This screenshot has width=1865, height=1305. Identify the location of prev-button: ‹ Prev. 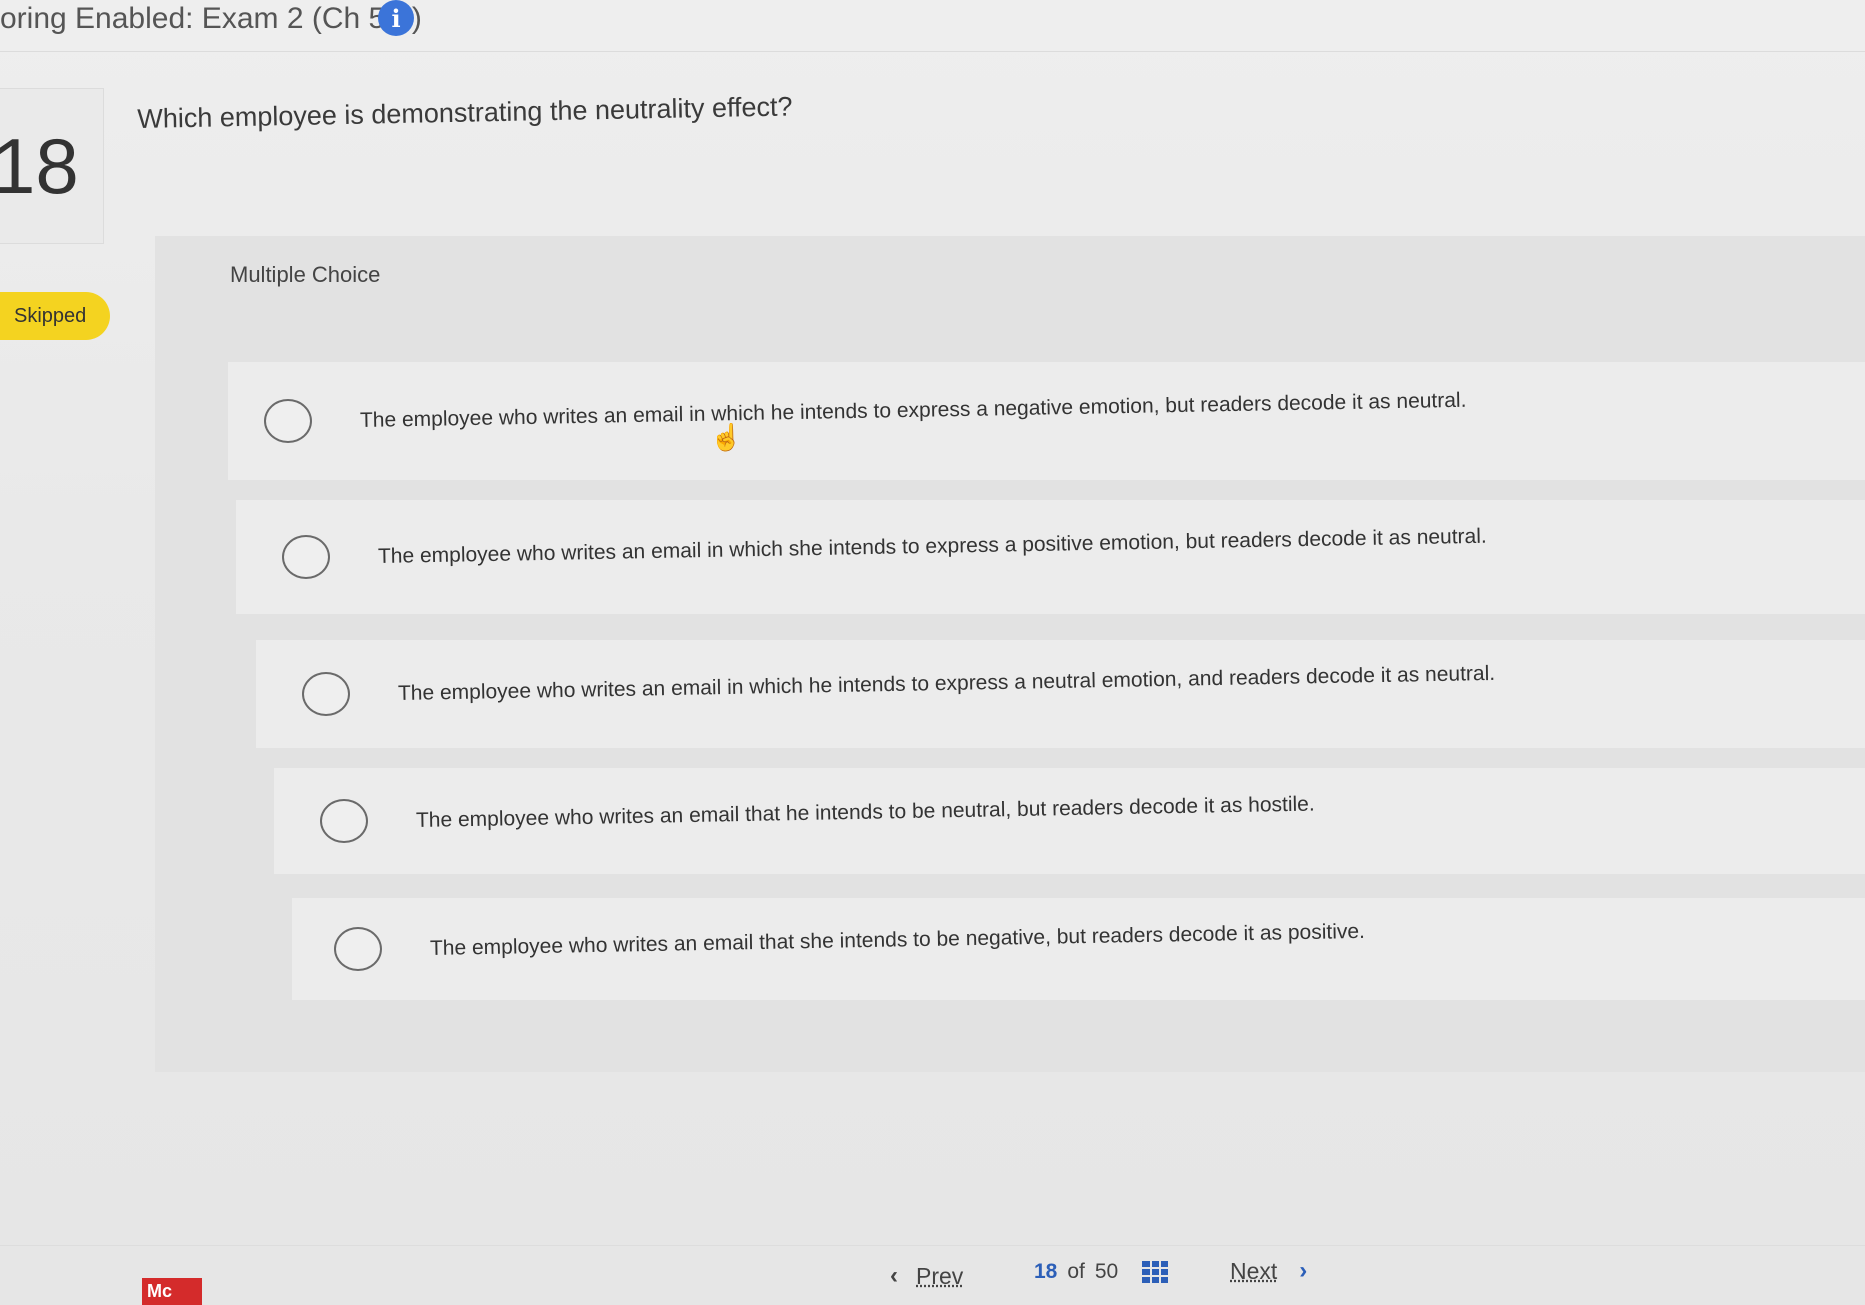
(926, 1276).